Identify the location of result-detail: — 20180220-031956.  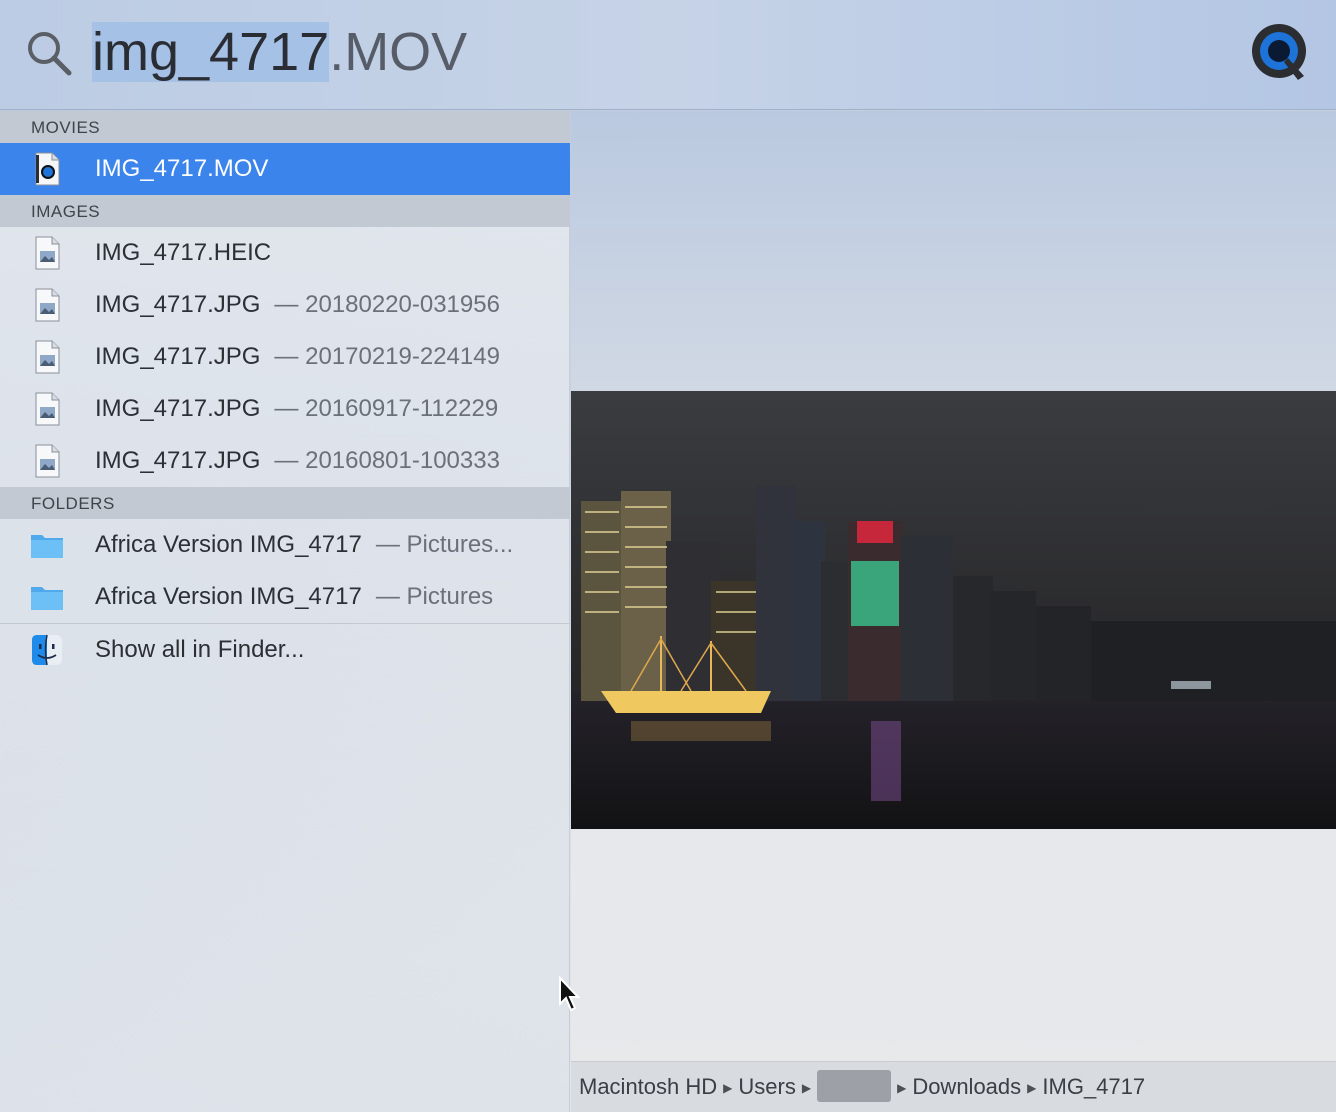
(387, 304).